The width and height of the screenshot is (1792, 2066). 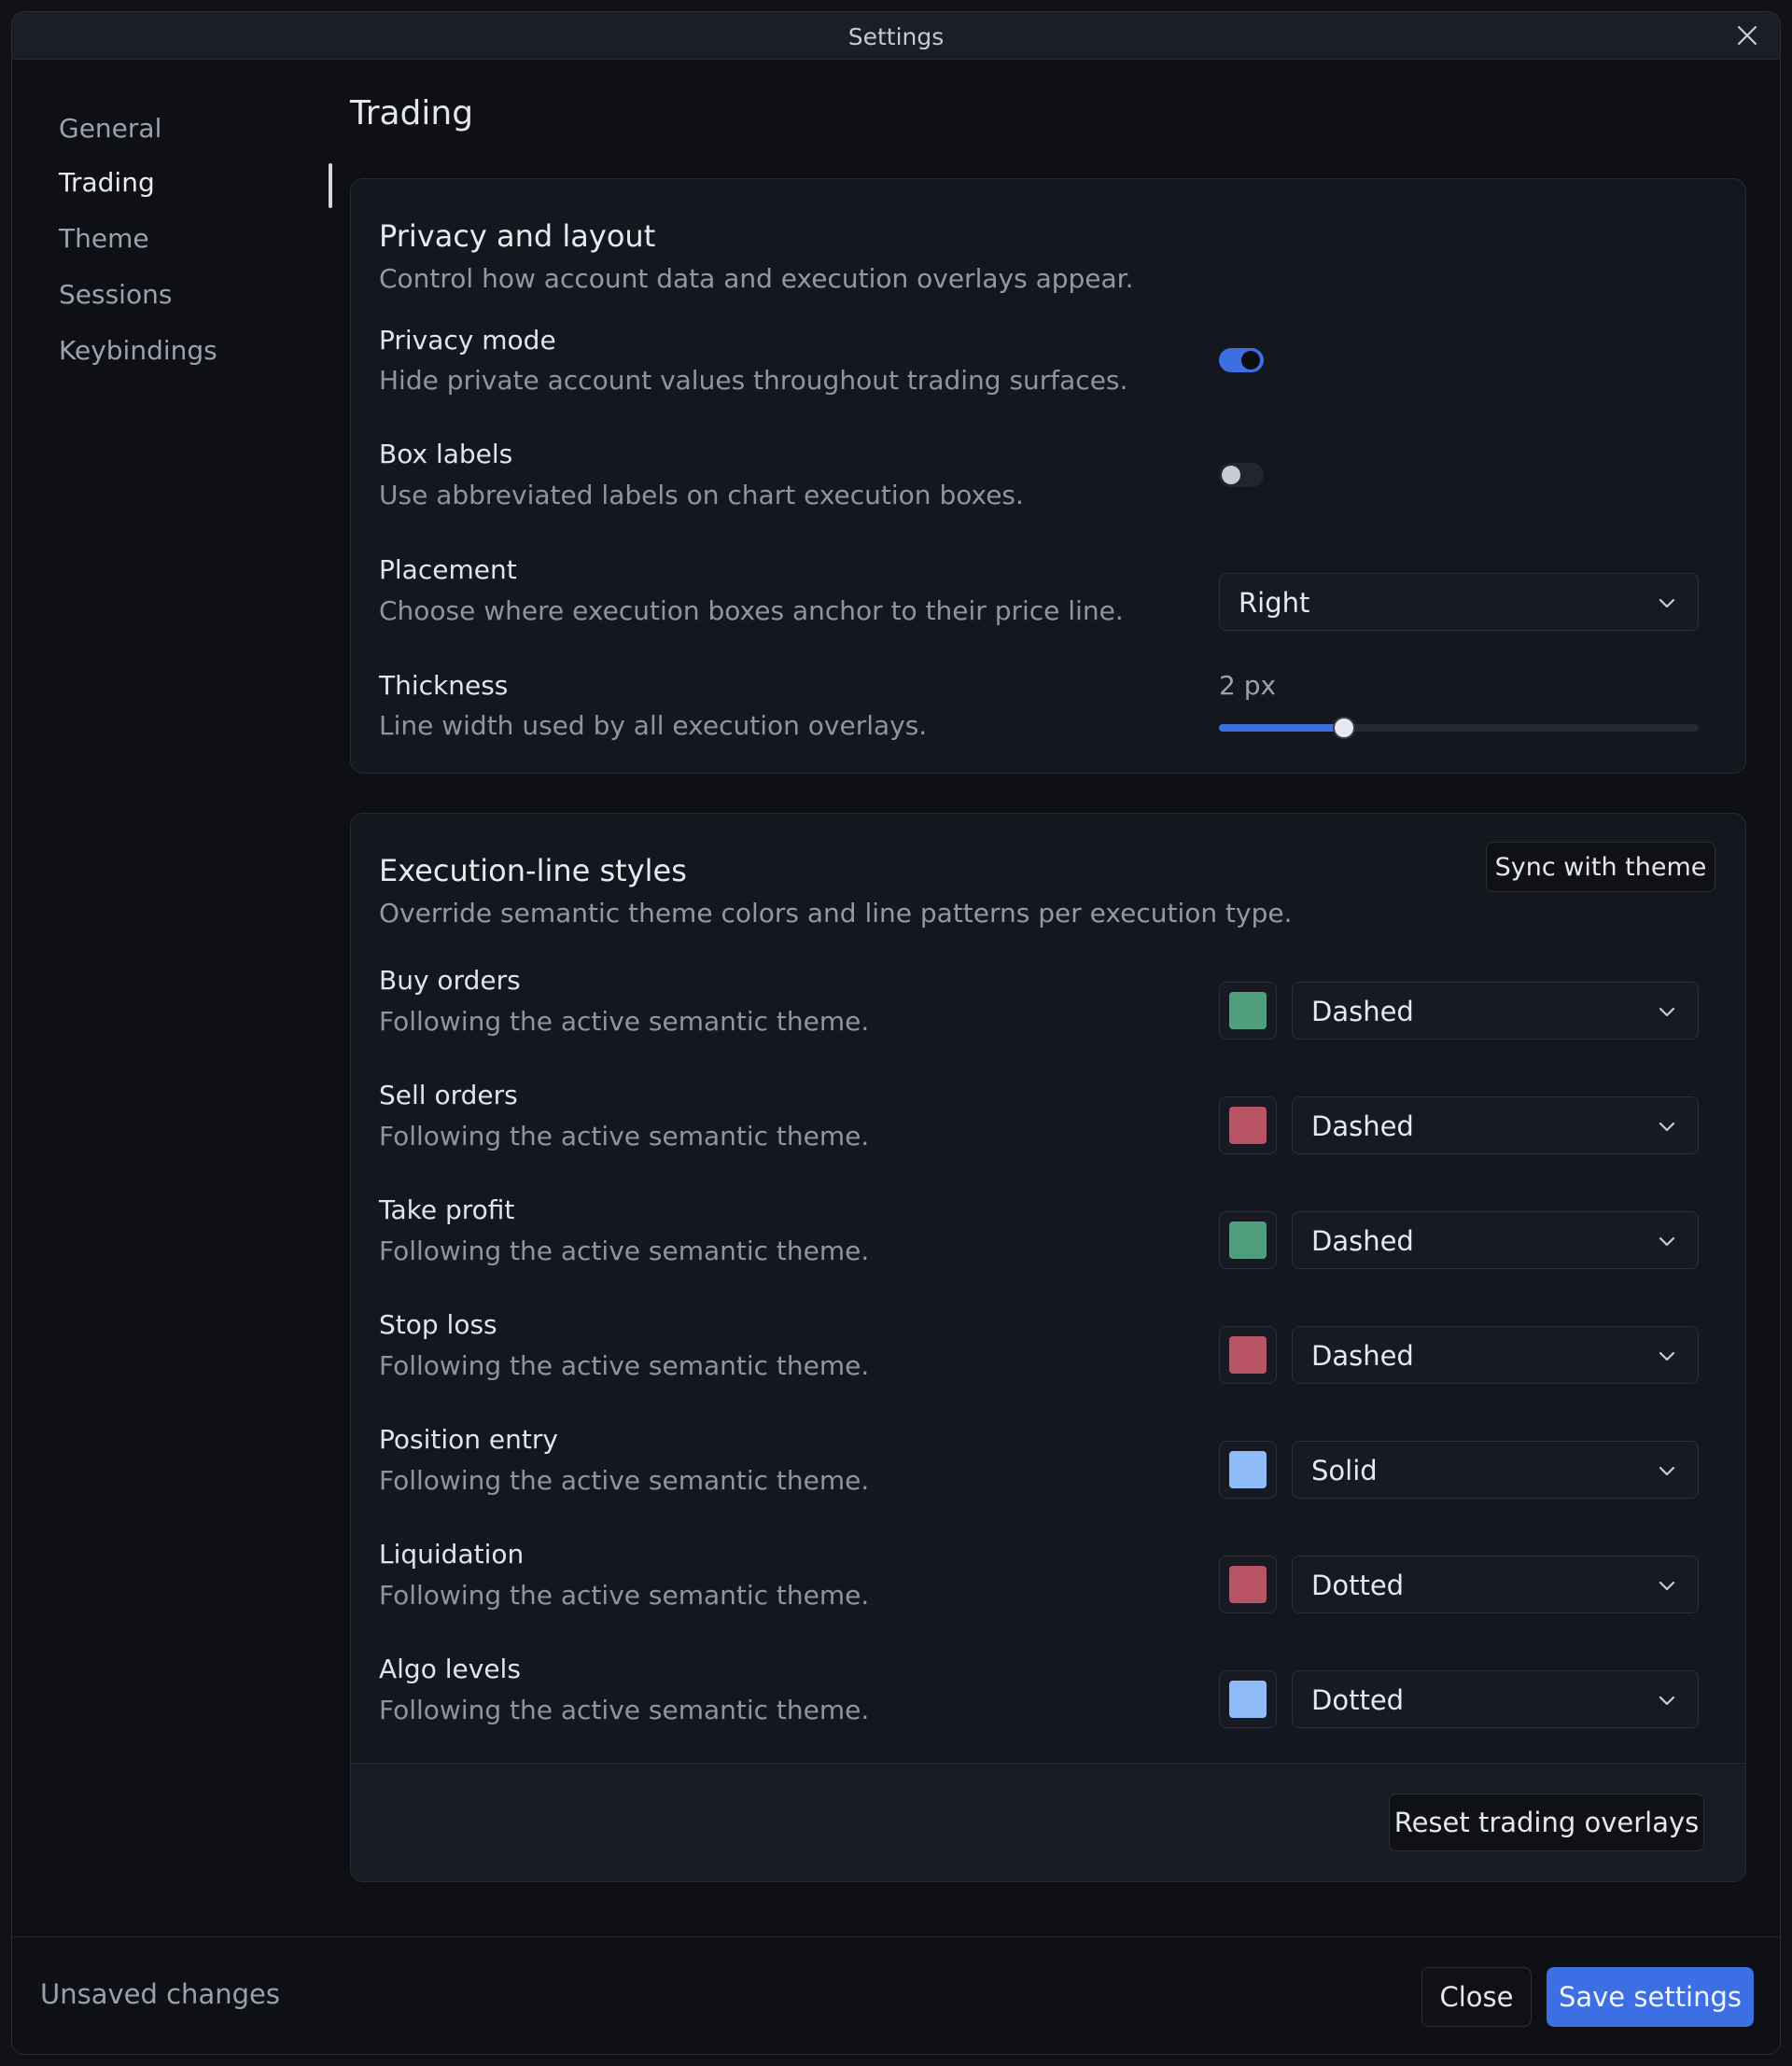 I want to click on unsaved-changes-status: Unsaved changes, so click(x=160, y=1994).